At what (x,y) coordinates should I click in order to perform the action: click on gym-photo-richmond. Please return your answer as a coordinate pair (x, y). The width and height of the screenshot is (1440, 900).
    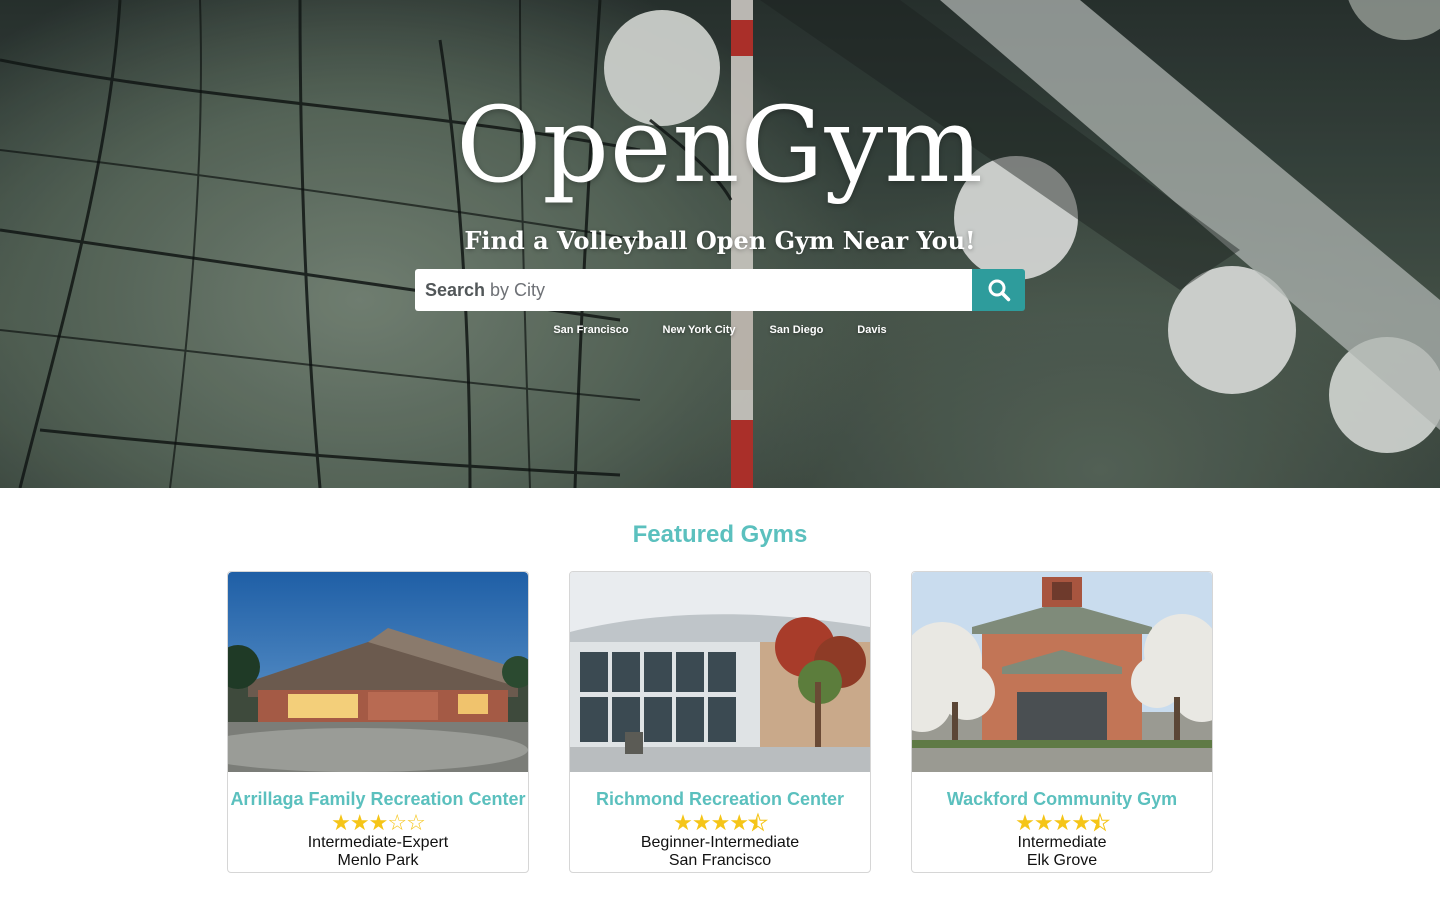
    Looking at the image, I should click on (720, 672).